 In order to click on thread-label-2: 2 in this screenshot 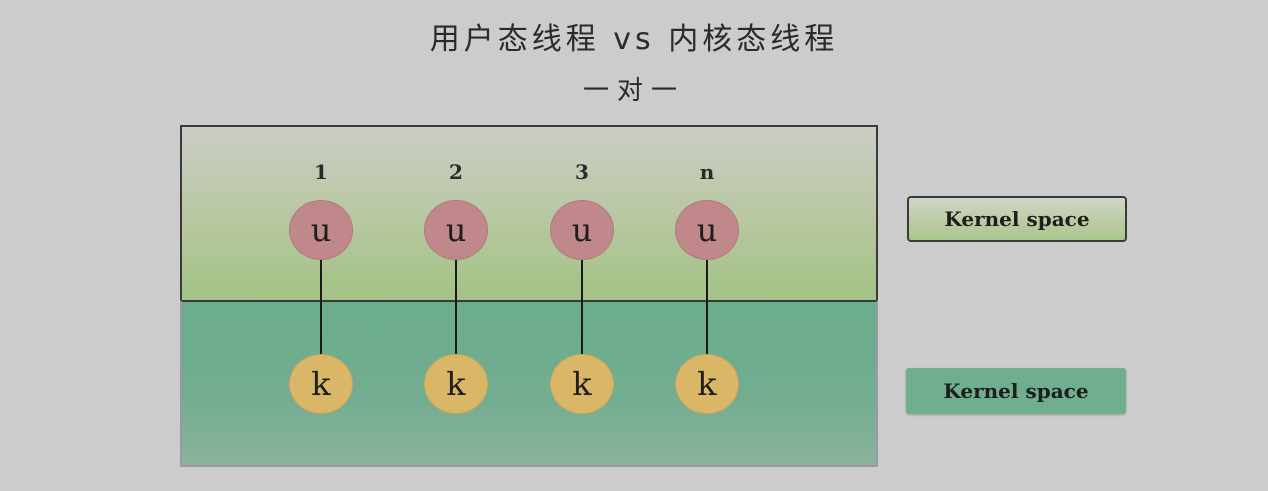, I will do `click(456, 172)`.